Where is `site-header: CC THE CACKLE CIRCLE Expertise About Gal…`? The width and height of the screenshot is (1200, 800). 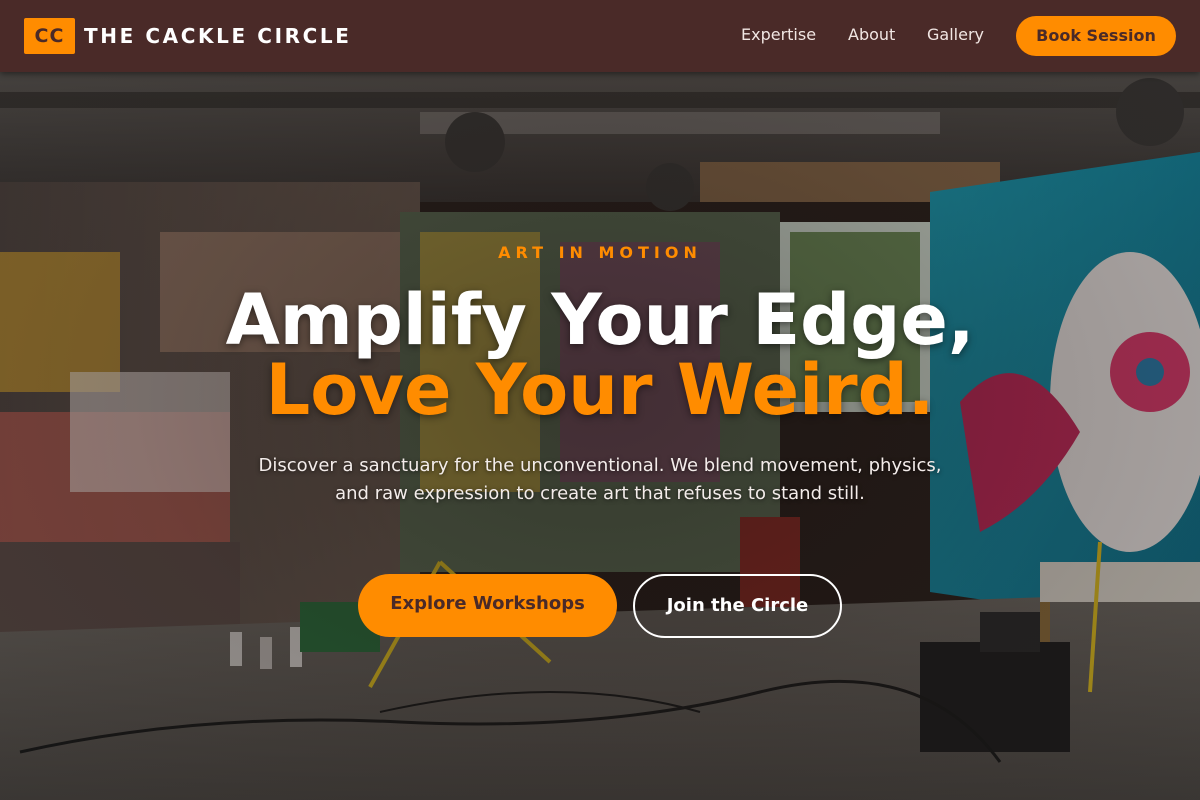 site-header: CC THE CACKLE CIRCLE Expertise About Gal… is located at coordinates (600, 36).